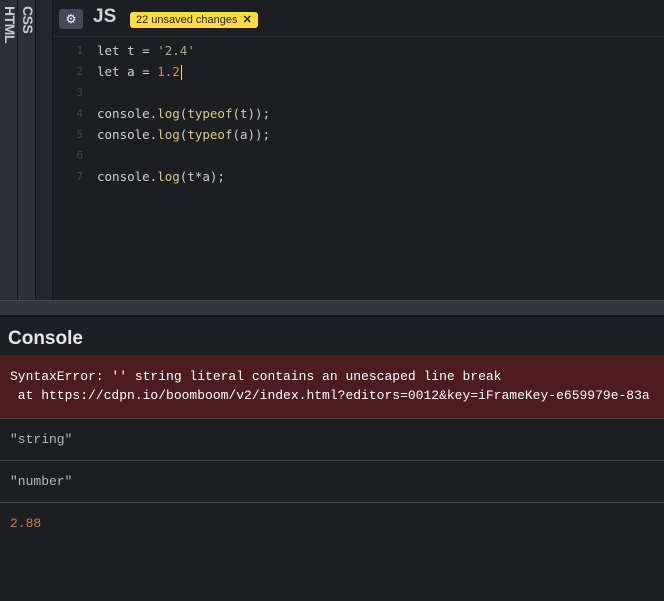 This screenshot has width=664, height=601. What do you see at coordinates (251, 134) in the screenshot?
I see `code-token: (a));` at bounding box center [251, 134].